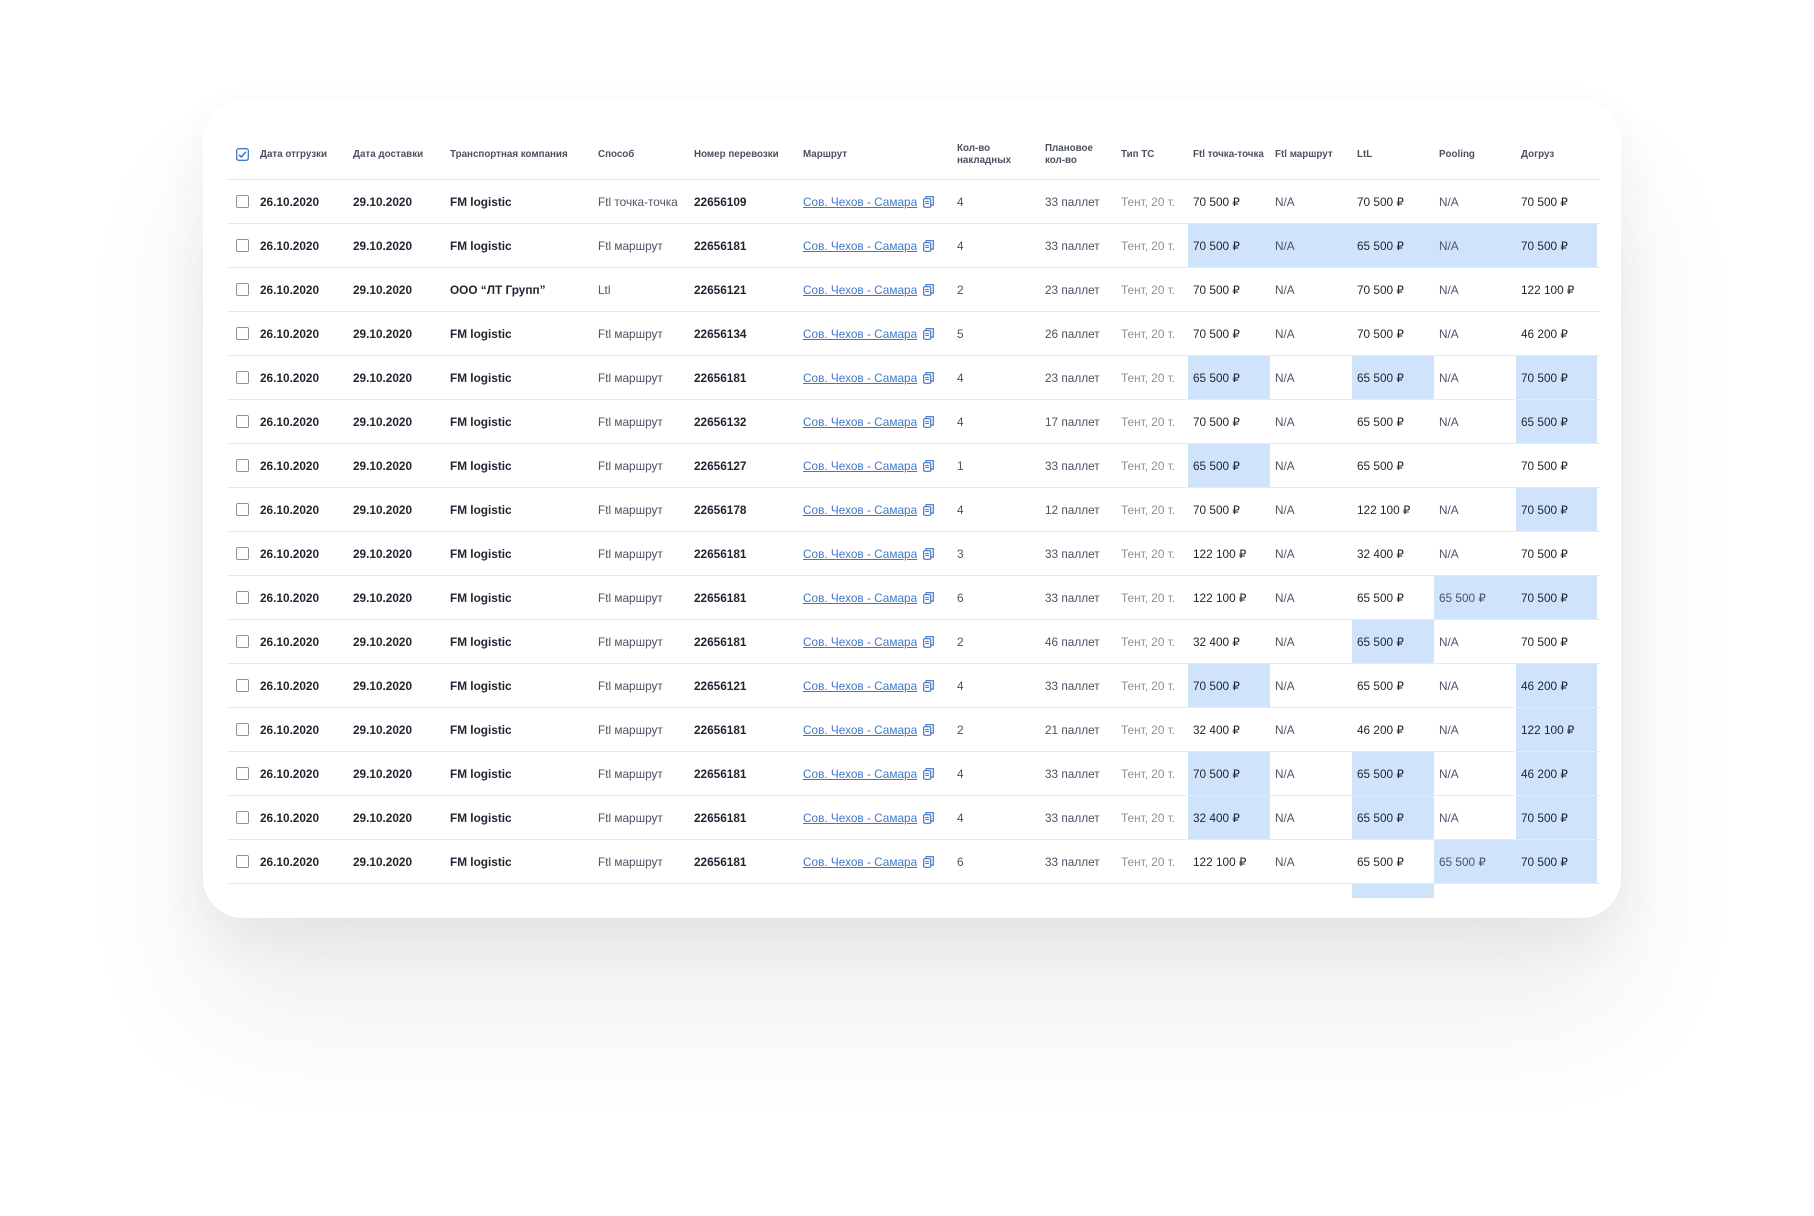 The image size is (1814, 1216). Describe the element at coordinates (1393, 154) in the screenshot. I see `col-ltl: LtL` at that location.